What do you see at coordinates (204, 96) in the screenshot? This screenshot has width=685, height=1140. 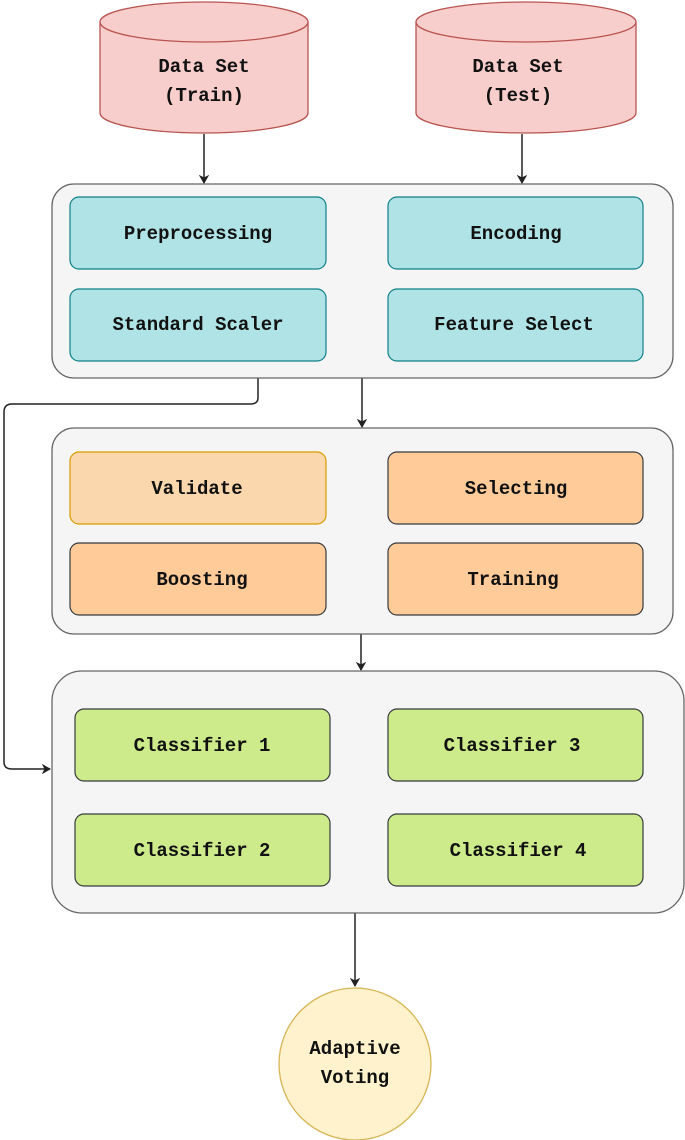 I see `dataset-train-label-2: (Train)` at bounding box center [204, 96].